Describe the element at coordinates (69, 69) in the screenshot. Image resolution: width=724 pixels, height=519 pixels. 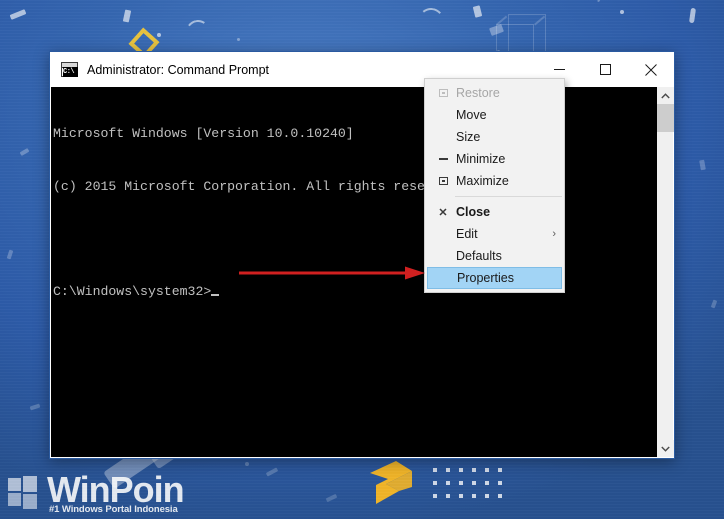
I see `cmd-icon` at that location.